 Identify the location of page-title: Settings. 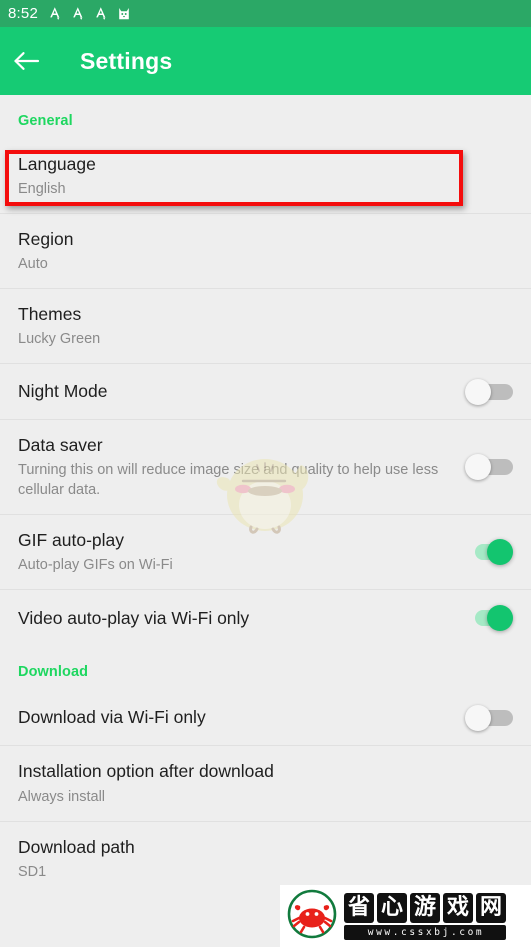
(126, 60).